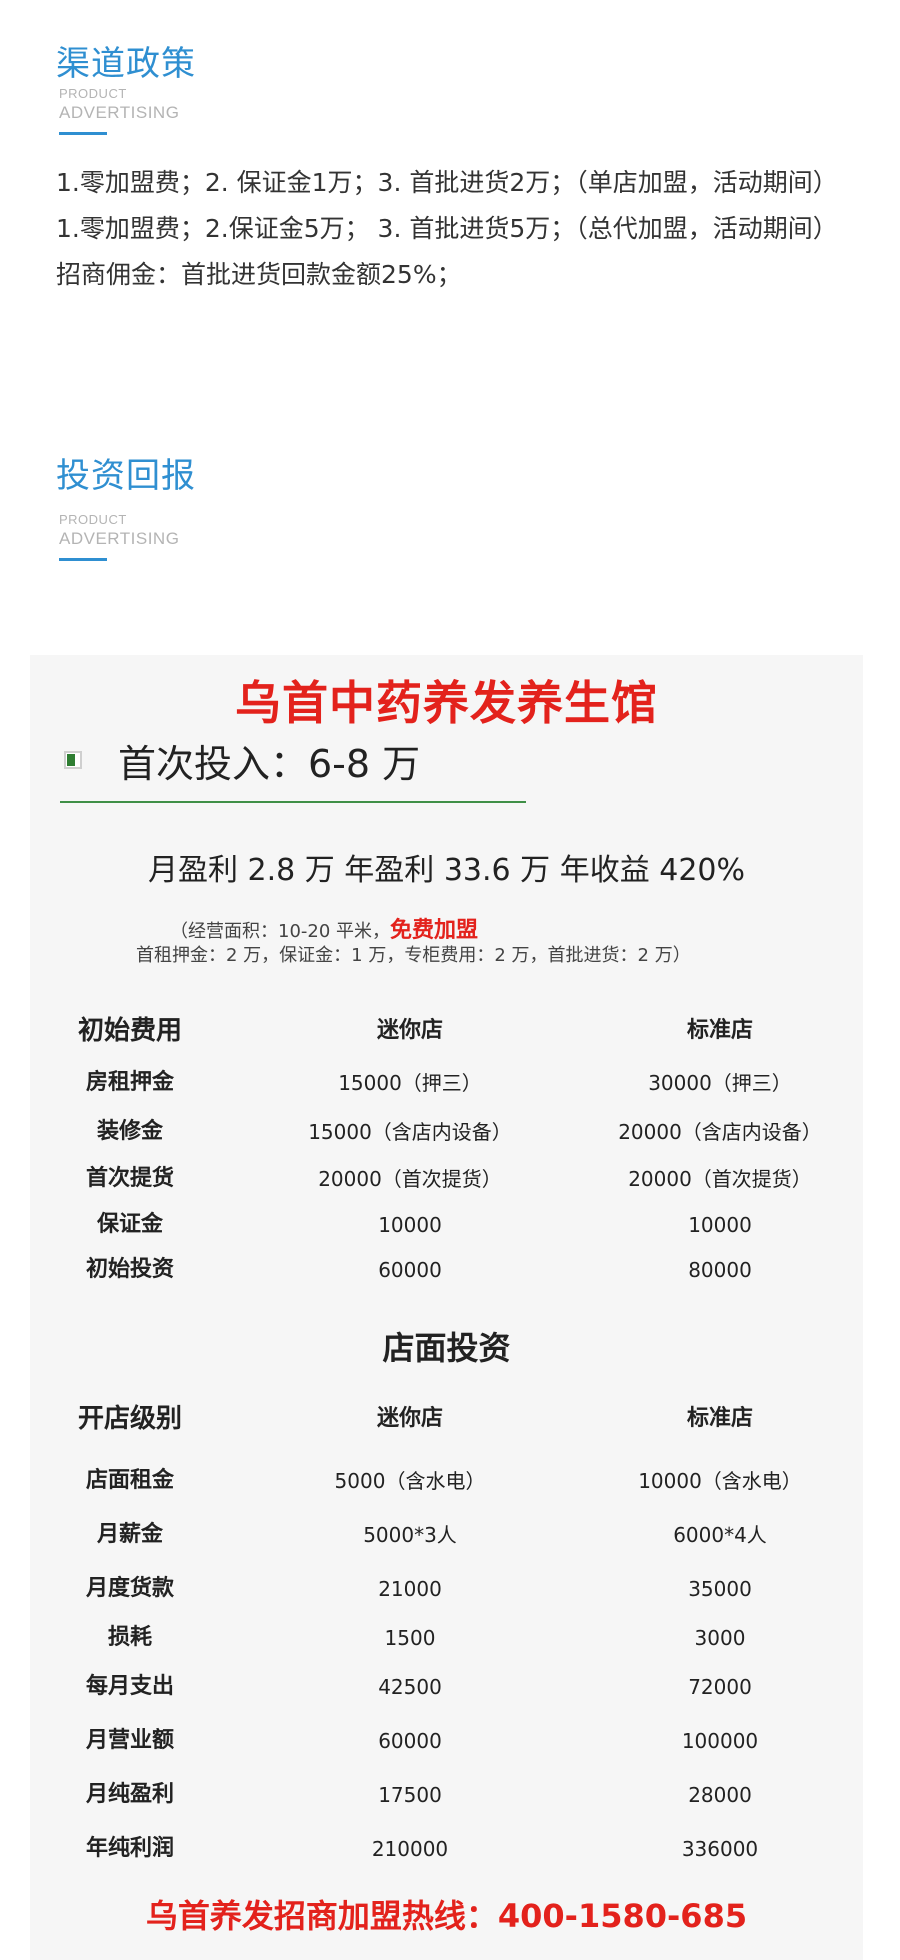 Image resolution: width=900 pixels, height=1960 pixels. Describe the element at coordinates (280, 931) in the screenshot. I see `note-area-text: （经营面积：10-20 平米，` at that location.